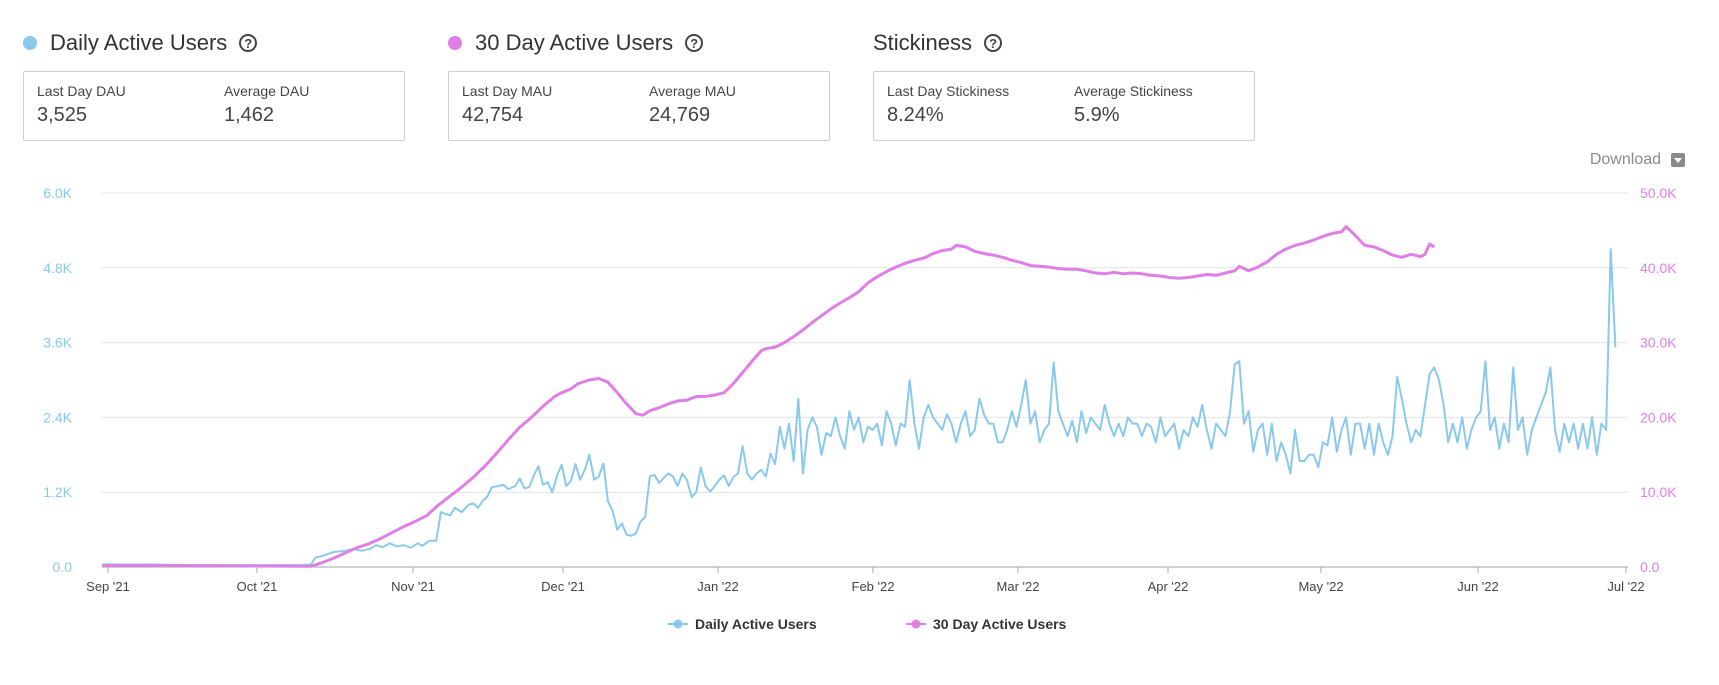  What do you see at coordinates (1658, 492) in the screenshot?
I see `y-right-tick-label: 10.0K` at bounding box center [1658, 492].